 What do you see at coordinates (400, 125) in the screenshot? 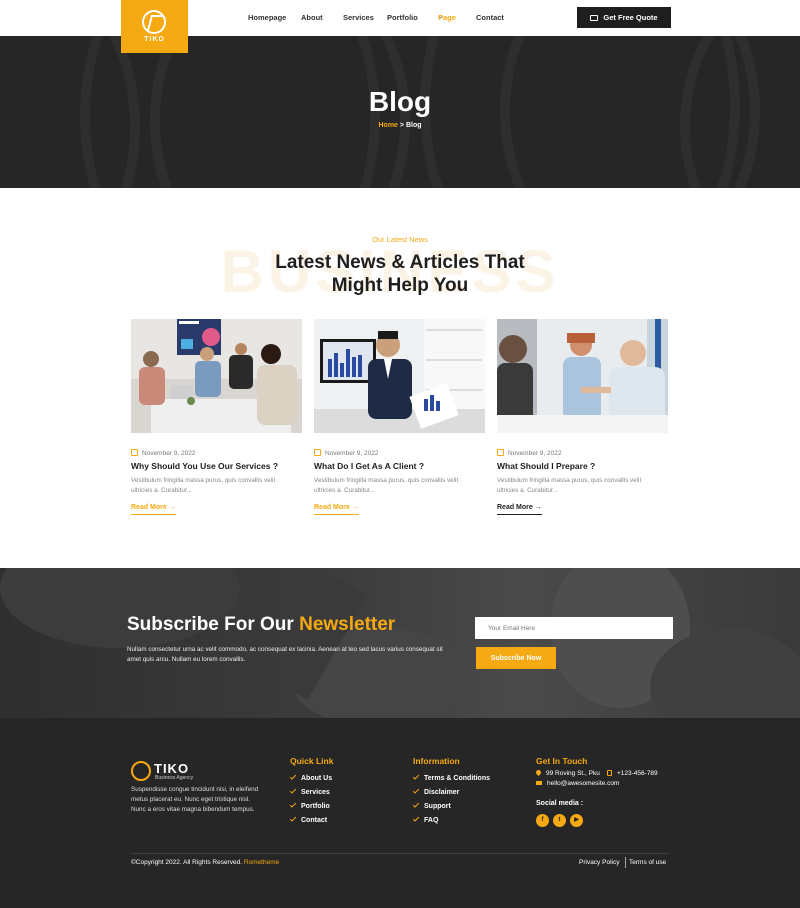
I see `breadcrumb: Home > Blog` at bounding box center [400, 125].